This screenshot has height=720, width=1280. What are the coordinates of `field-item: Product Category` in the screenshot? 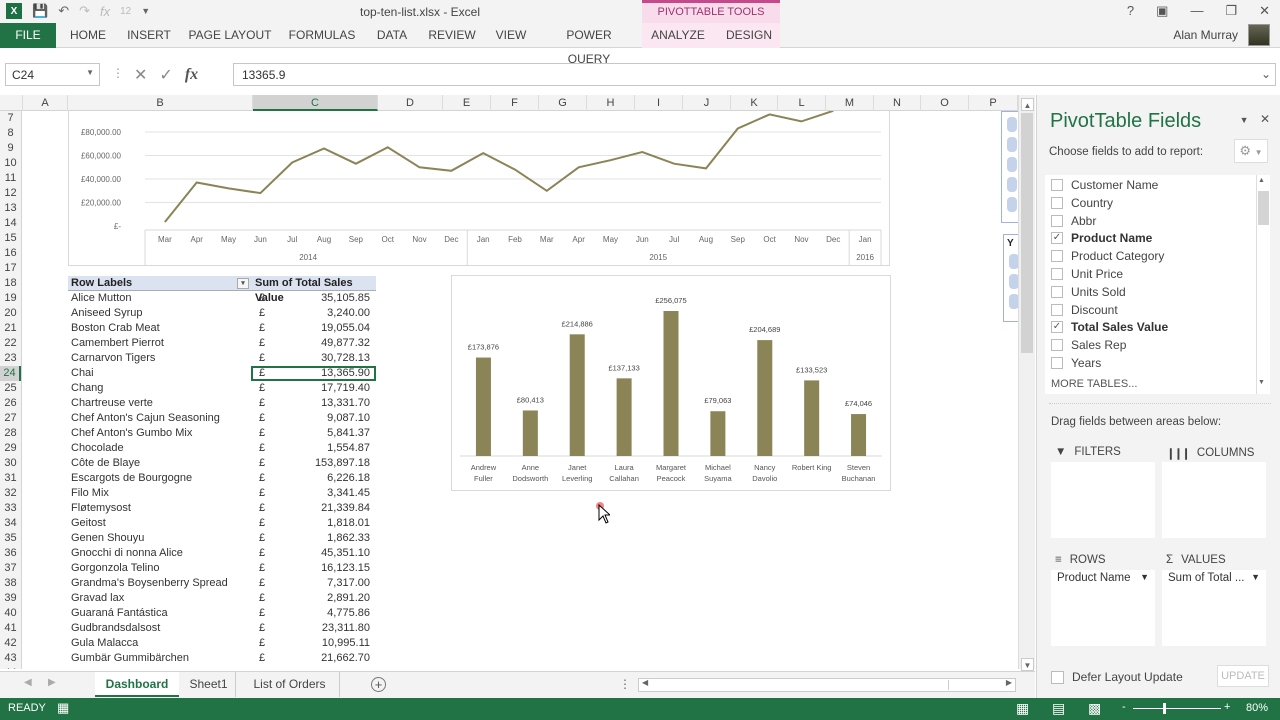 It's located at (1107, 256).